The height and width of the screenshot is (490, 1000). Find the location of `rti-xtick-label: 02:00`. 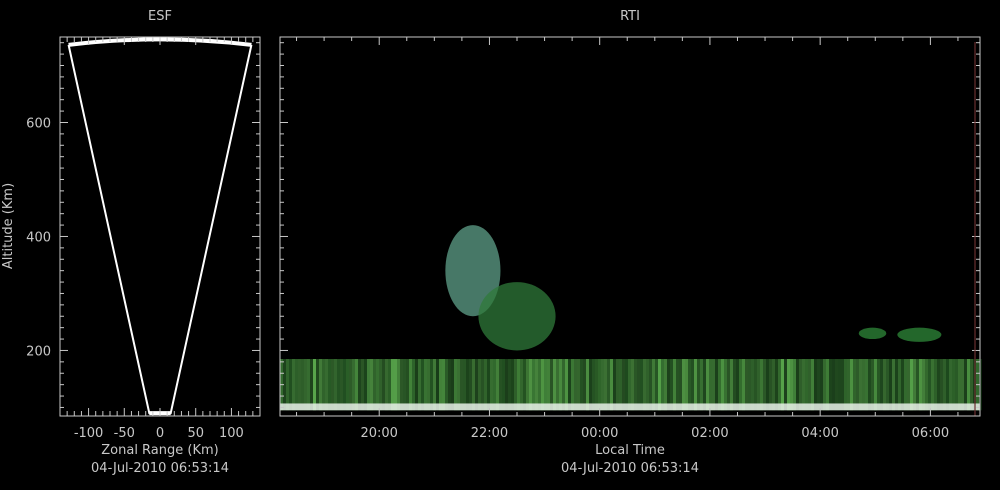

rti-xtick-label: 02:00 is located at coordinates (709, 433).